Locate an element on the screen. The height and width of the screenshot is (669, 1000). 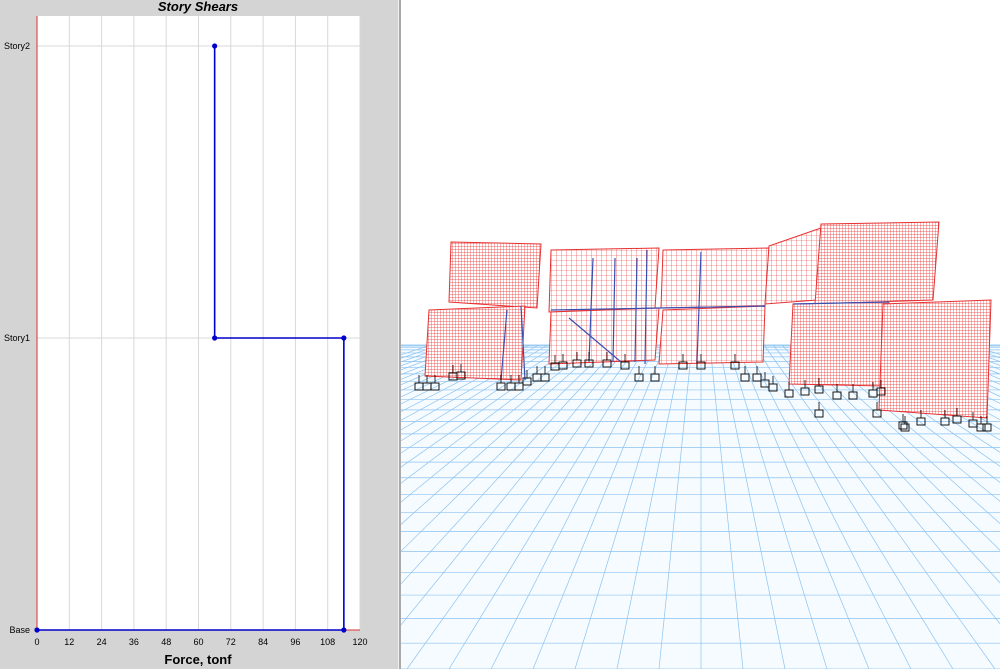
x-tick-label: 84 is located at coordinates (263, 642).